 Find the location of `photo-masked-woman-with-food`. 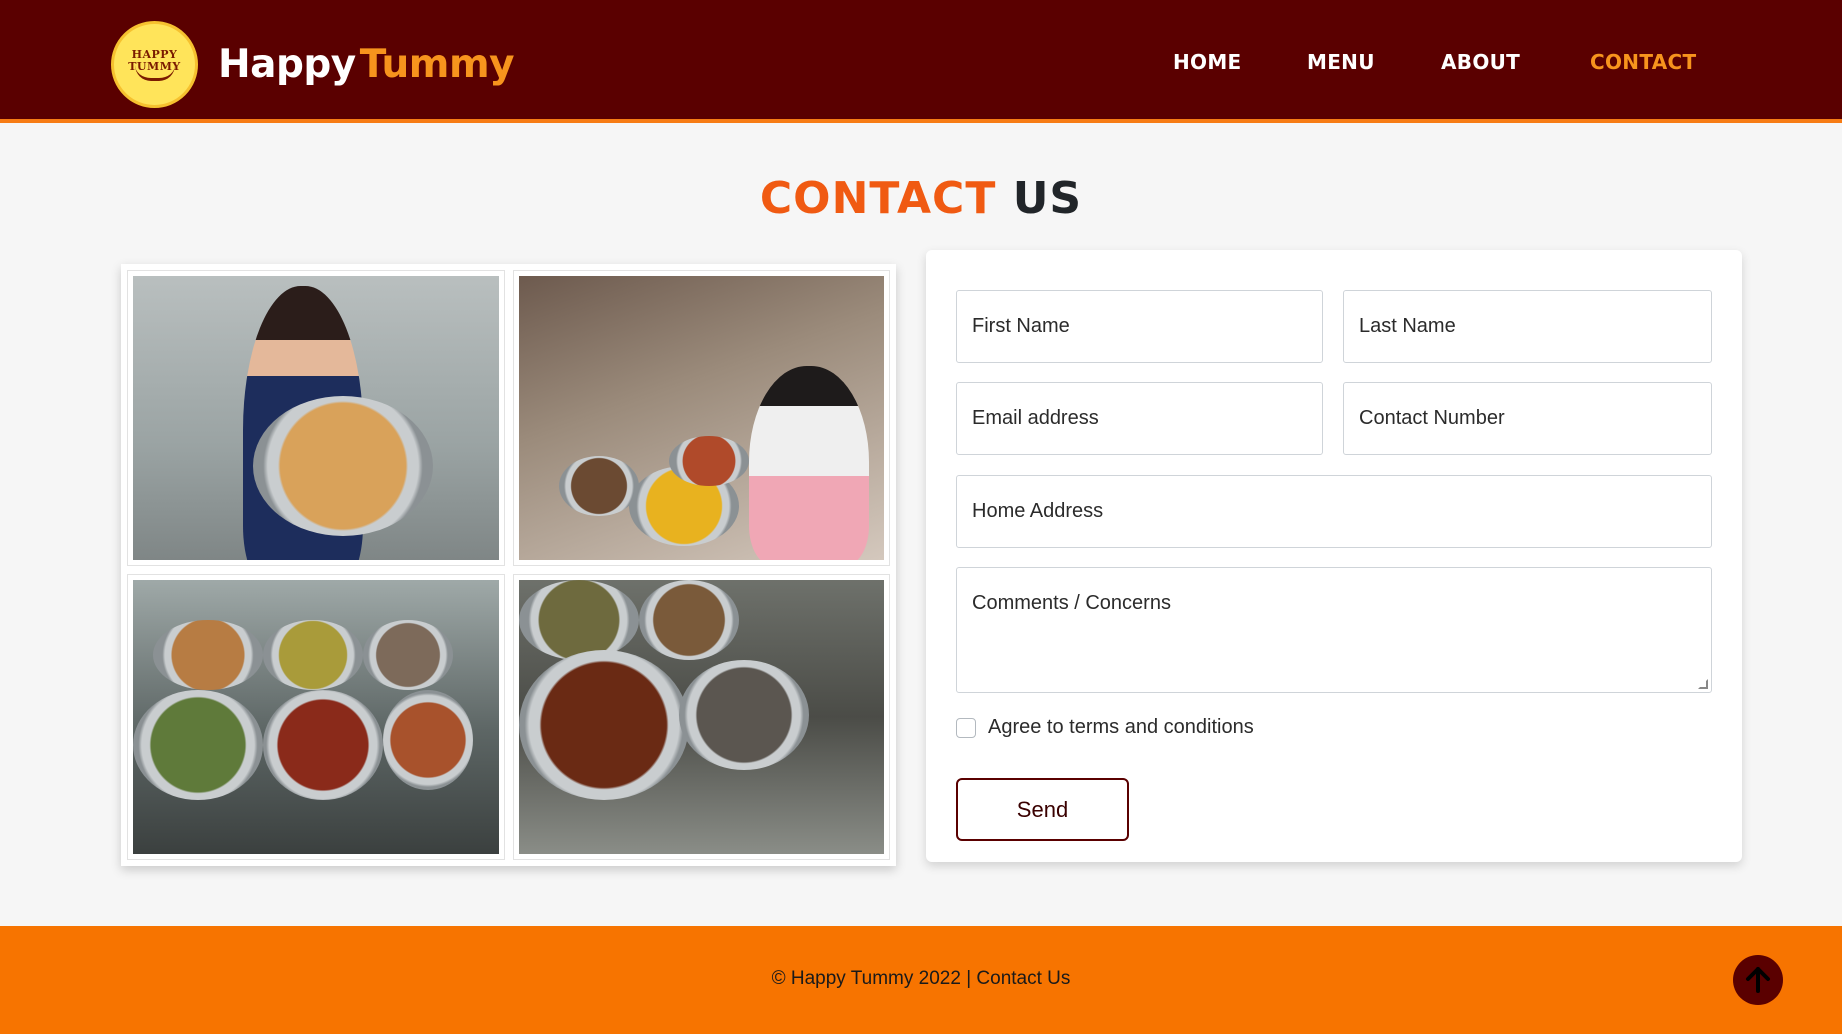

photo-masked-woman-with-food is located at coordinates (701, 418).